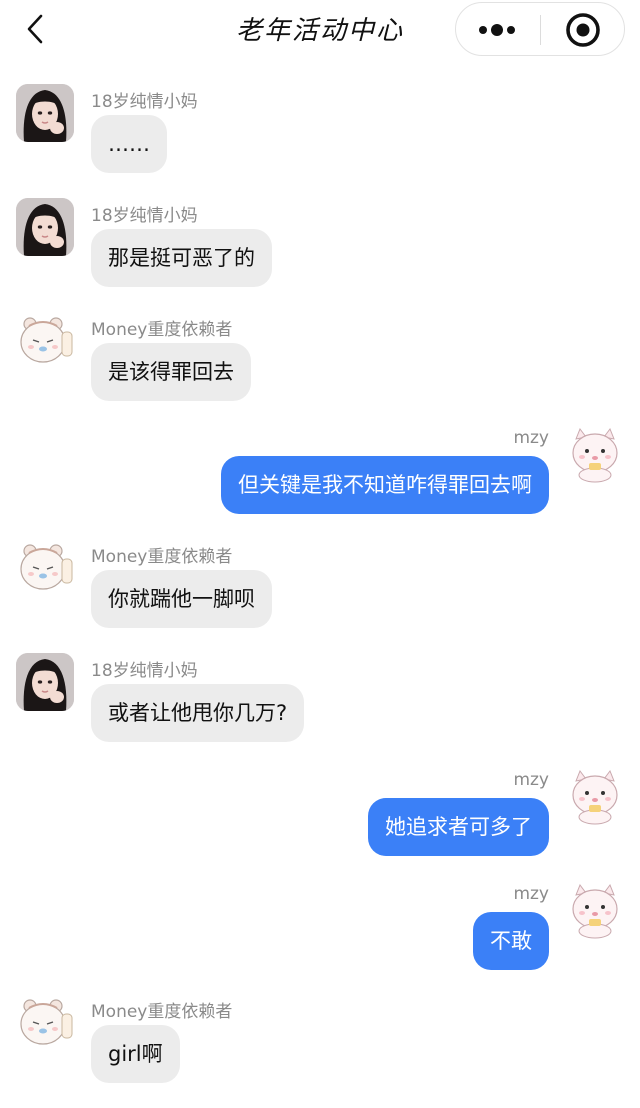  Describe the element at coordinates (320, 30) in the screenshot. I see `nav-bar: 老年活动中心` at that location.